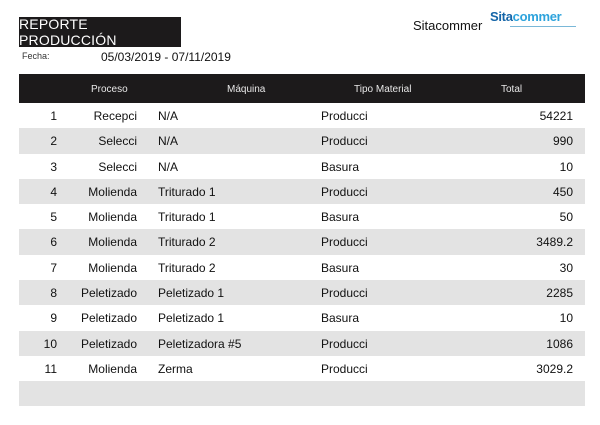 This screenshot has height=425, width=600. What do you see at coordinates (302, 115) in the screenshot?
I see `table-row: 1 Recepci N/A Producci 54221` at bounding box center [302, 115].